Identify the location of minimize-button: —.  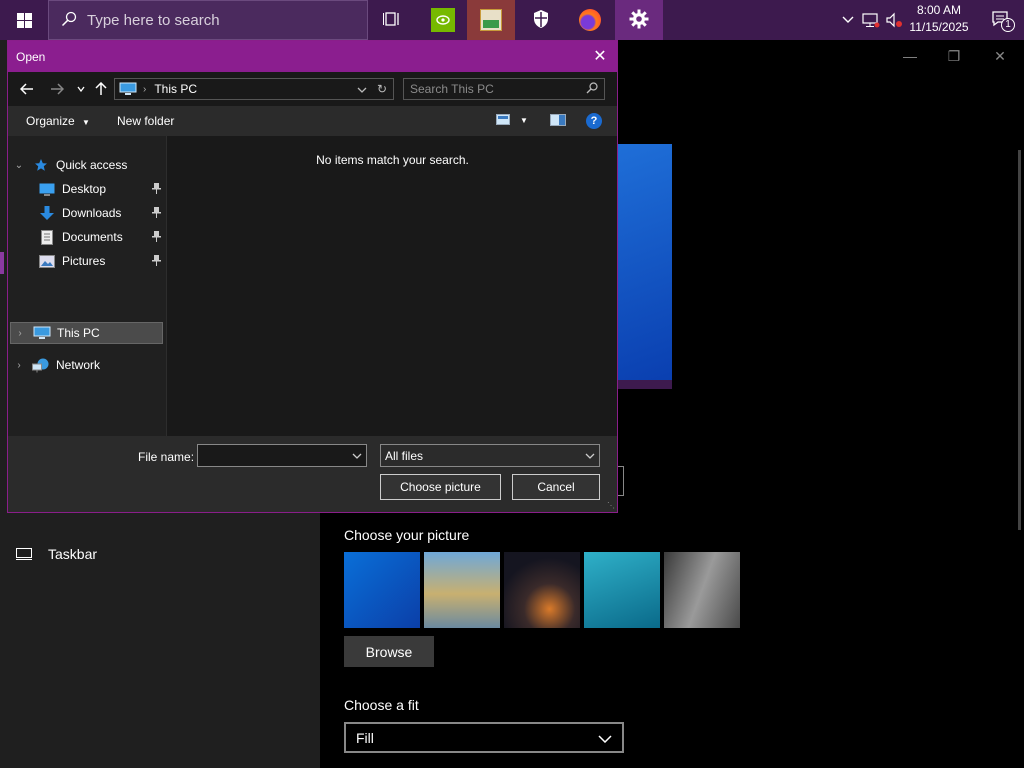
(910, 56).